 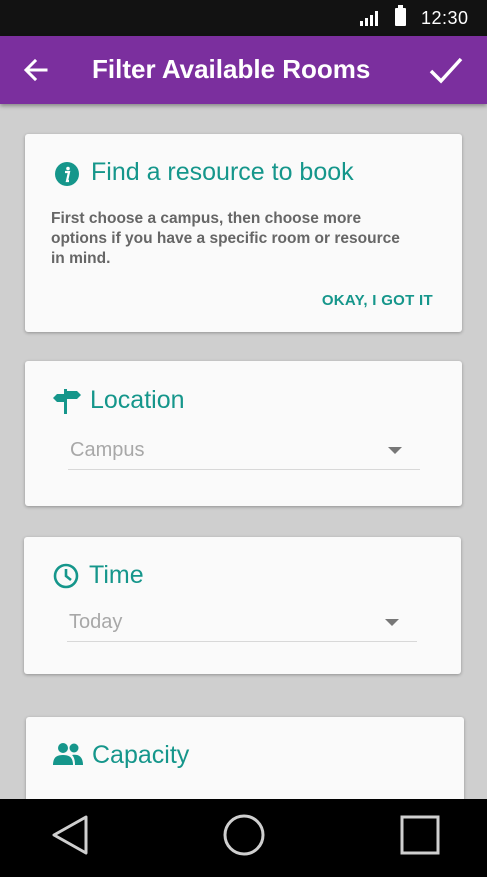 I want to click on signpost-icon, so click(x=67, y=401).